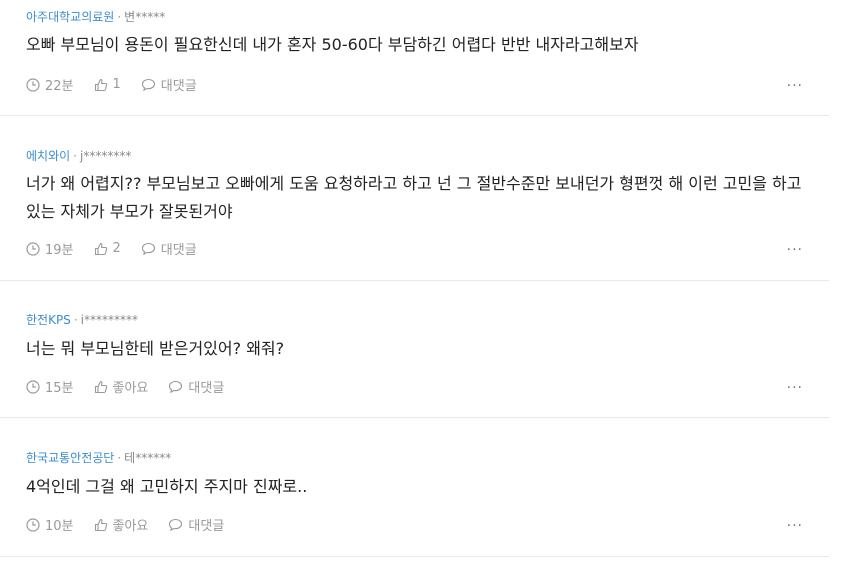 The width and height of the screenshot is (858, 588). Describe the element at coordinates (107, 84) in the screenshot. I see `like-button: 1` at that location.